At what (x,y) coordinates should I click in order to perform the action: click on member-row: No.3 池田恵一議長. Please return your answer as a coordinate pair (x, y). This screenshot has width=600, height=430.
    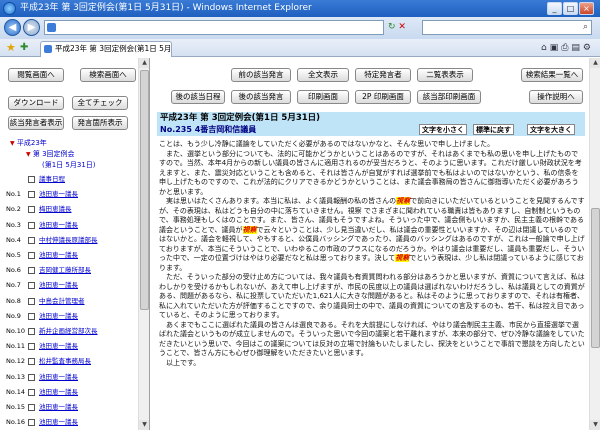
    Looking at the image, I should click on (76, 225).